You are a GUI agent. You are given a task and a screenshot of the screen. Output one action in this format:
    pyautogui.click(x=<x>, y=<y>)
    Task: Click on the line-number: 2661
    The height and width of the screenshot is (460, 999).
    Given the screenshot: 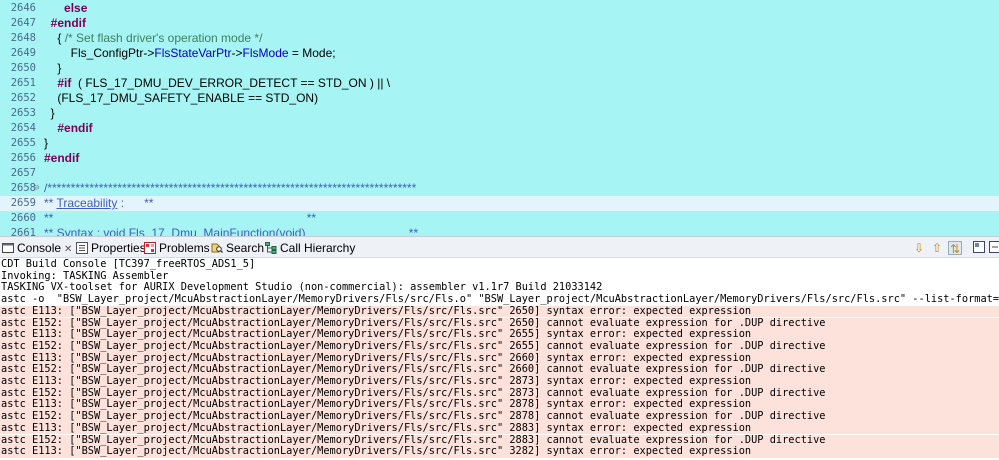 What is the action you would take?
    pyautogui.click(x=23, y=231)
    